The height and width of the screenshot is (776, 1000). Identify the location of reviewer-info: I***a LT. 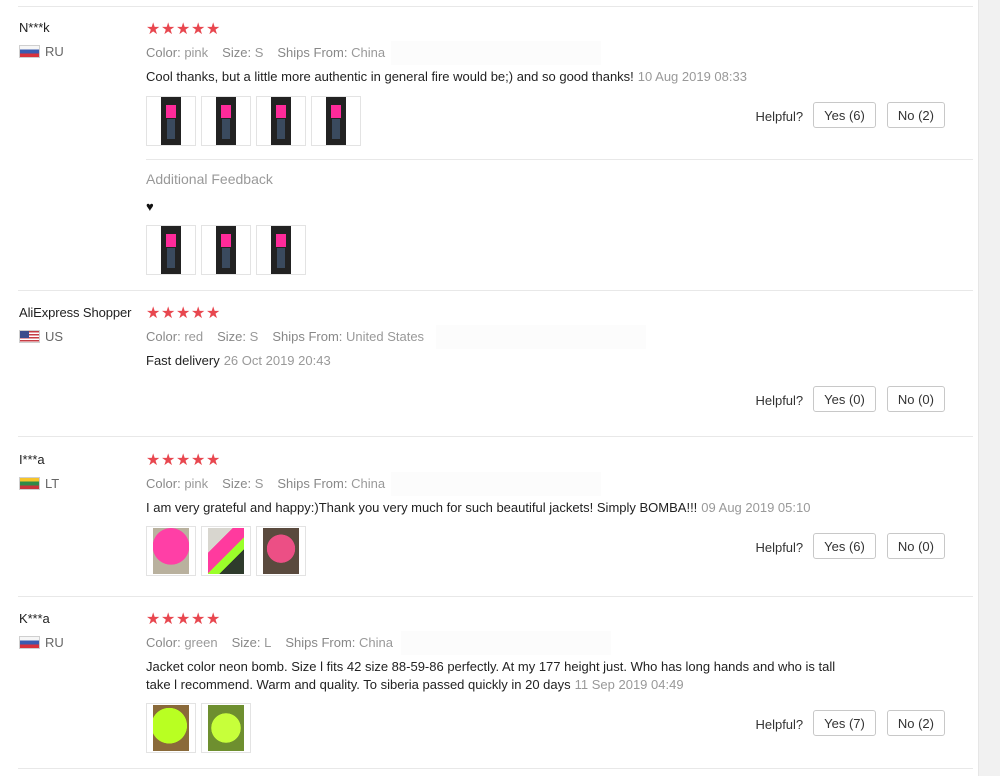
(39, 471).